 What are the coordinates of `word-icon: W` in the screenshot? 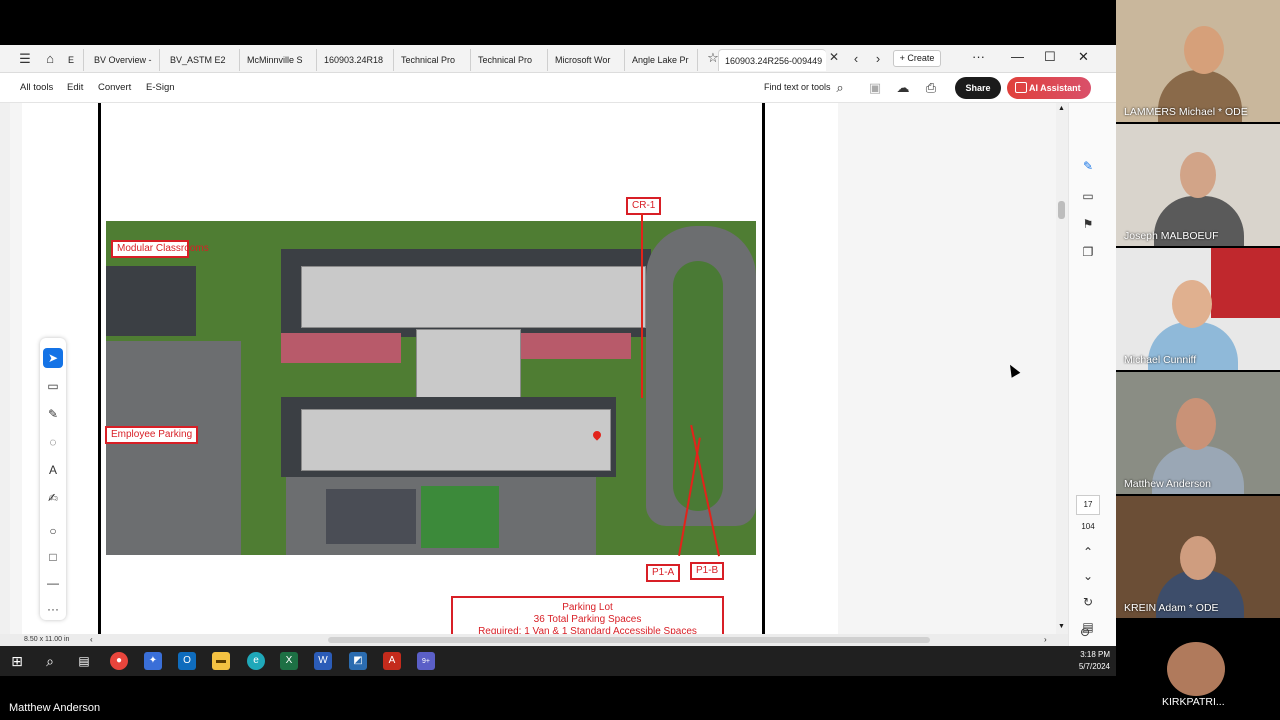 It's located at (323, 661).